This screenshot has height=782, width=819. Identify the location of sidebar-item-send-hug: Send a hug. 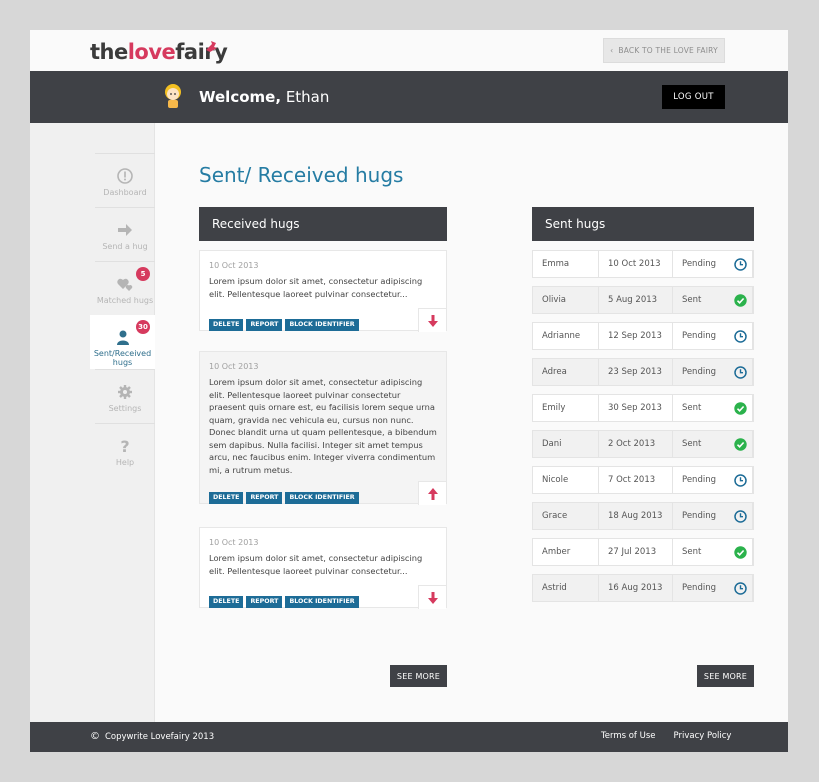
(125, 234).